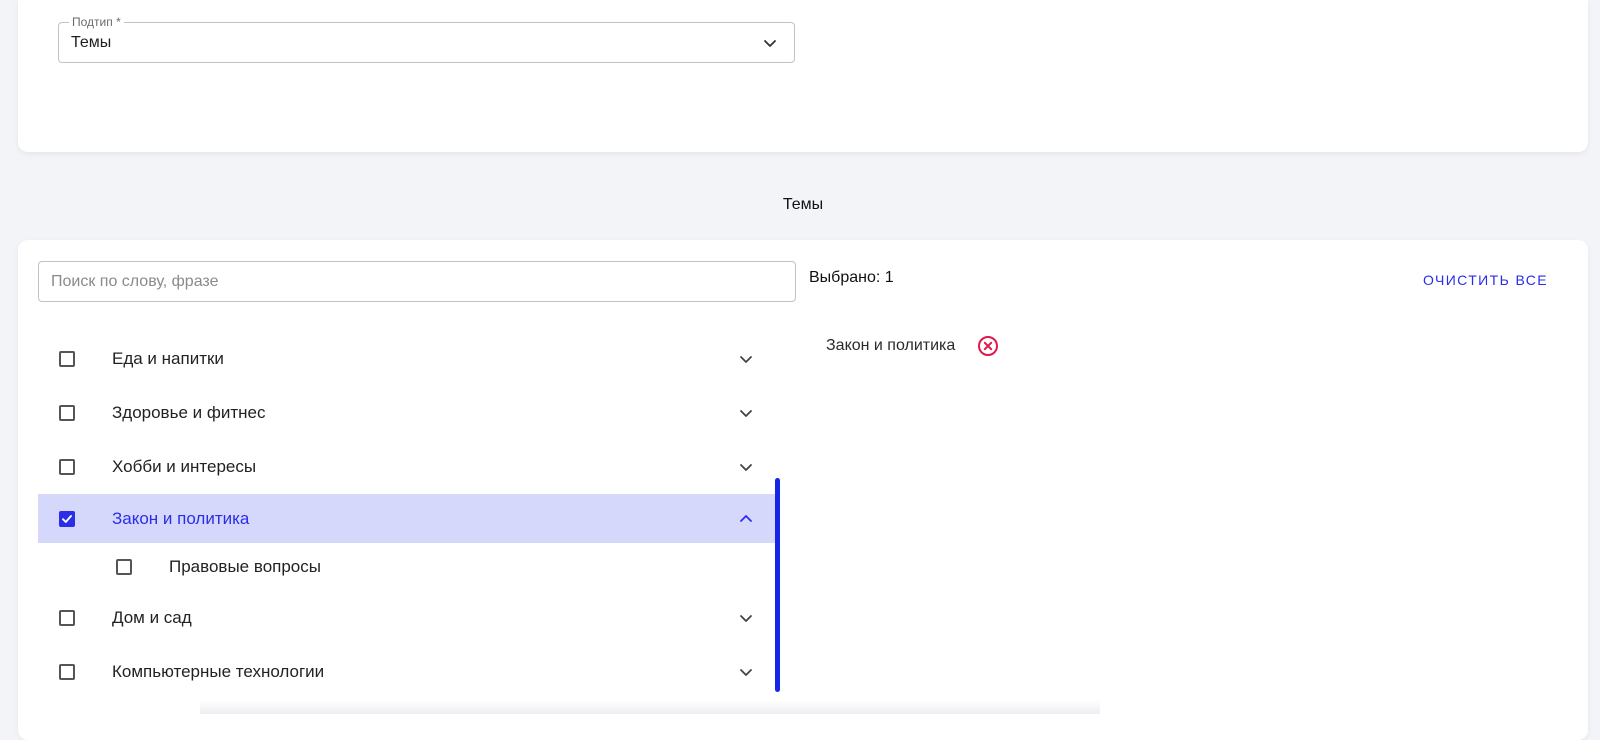 Image resolution: width=1600 pixels, height=740 pixels. What do you see at coordinates (408, 467) in the screenshot?
I see `tree-item: Хобби и интересы` at bounding box center [408, 467].